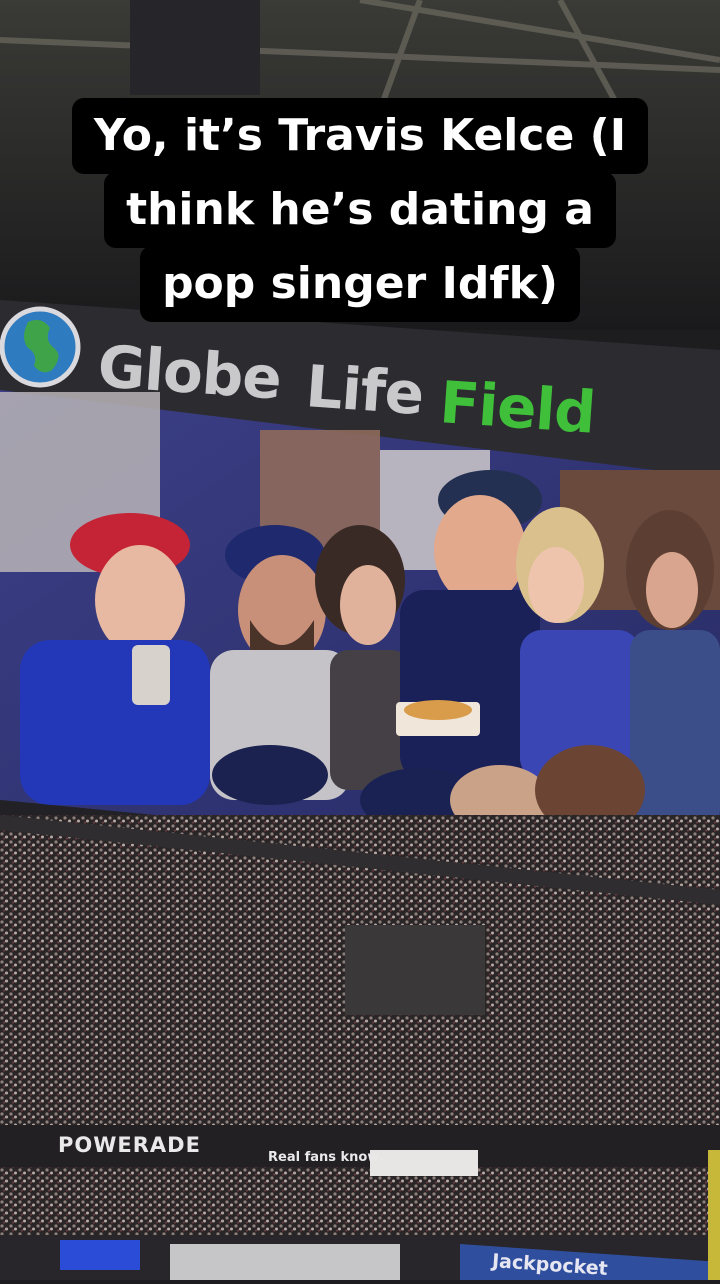  What do you see at coordinates (360, 136) in the screenshot?
I see `caption-line-1: Yo, it’s Travis Kelce (I` at bounding box center [360, 136].